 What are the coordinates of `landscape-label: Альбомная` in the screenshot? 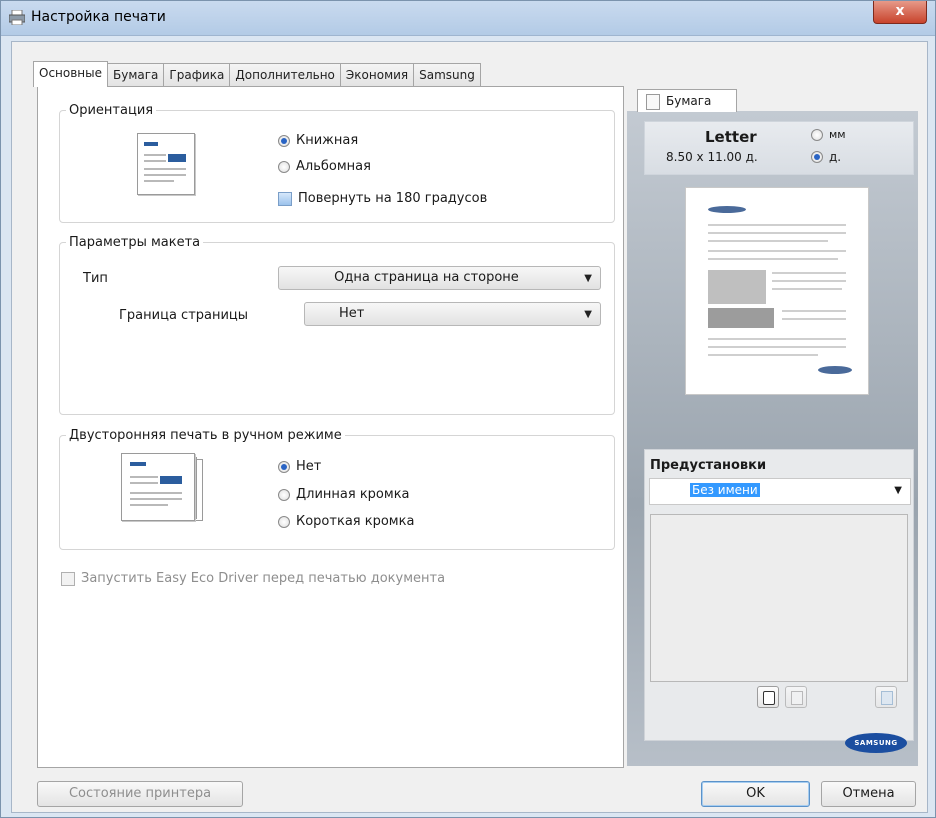 It's located at (333, 166).